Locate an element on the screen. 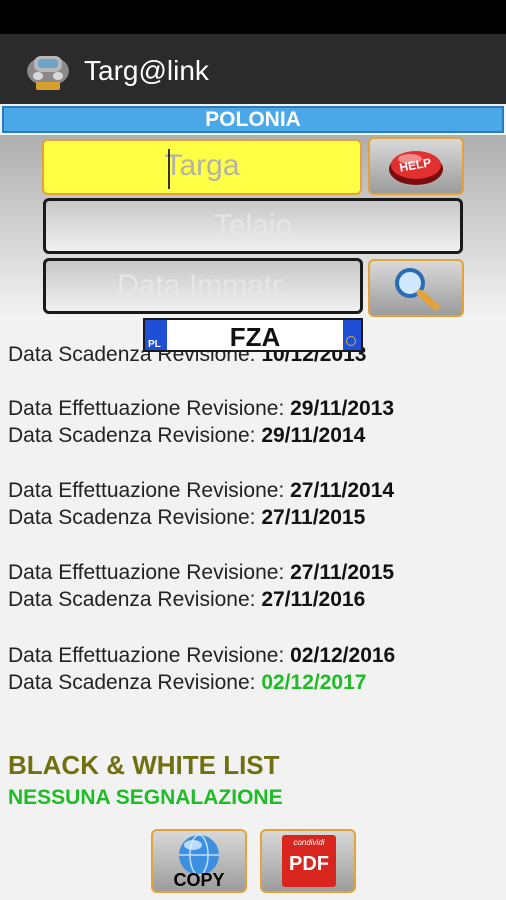 The image size is (506, 900). record-line: Data Effettuazione Revisione: 02/12/2016 is located at coordinates (202, 655).